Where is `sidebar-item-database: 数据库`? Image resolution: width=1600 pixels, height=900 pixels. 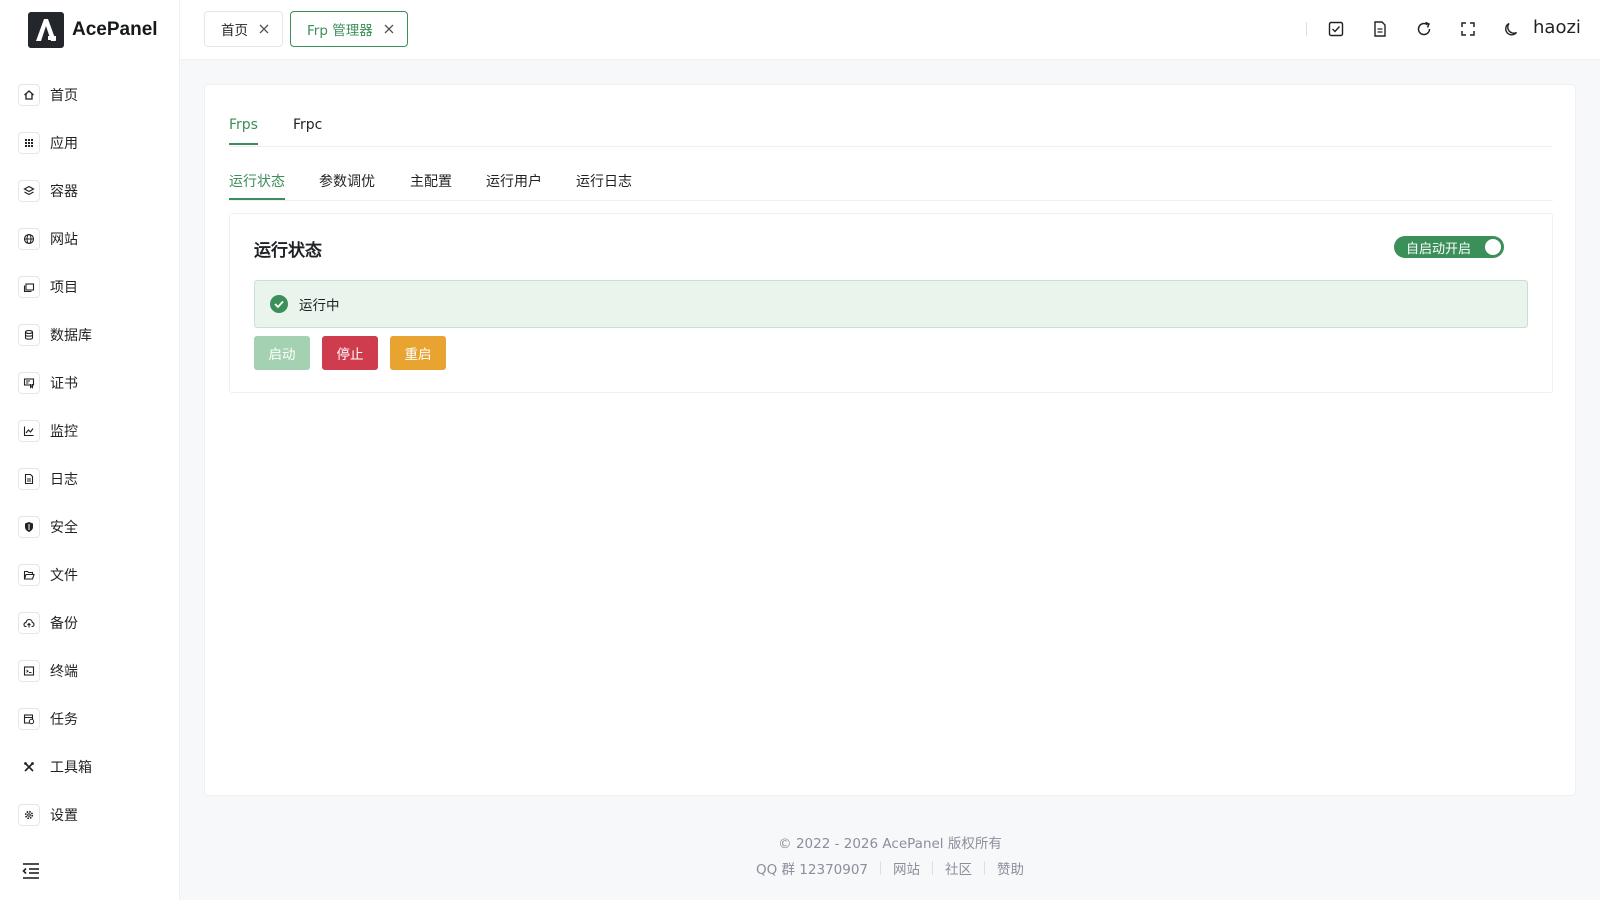 sidebar-item-database: 数据库 is located at coordinates (93, 335).